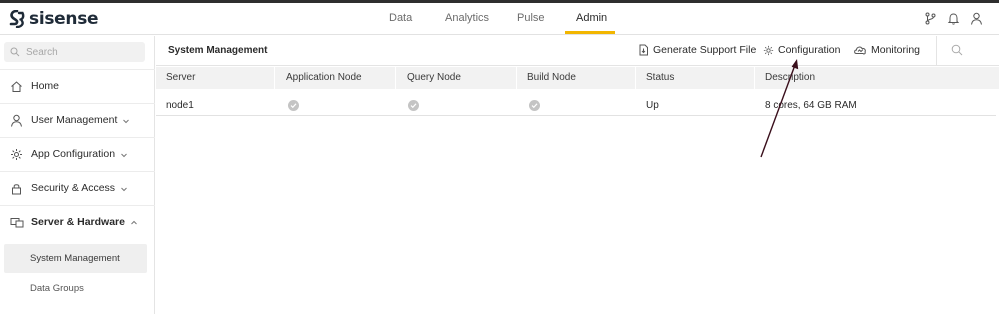 The height and width of the screenshot is (314, 999). What do you see at coordinates (576, 105) in the screenshot?
I see `table-row: node1 Up 8 cores, 64 GB RAM` at bounding box center [576, 105].